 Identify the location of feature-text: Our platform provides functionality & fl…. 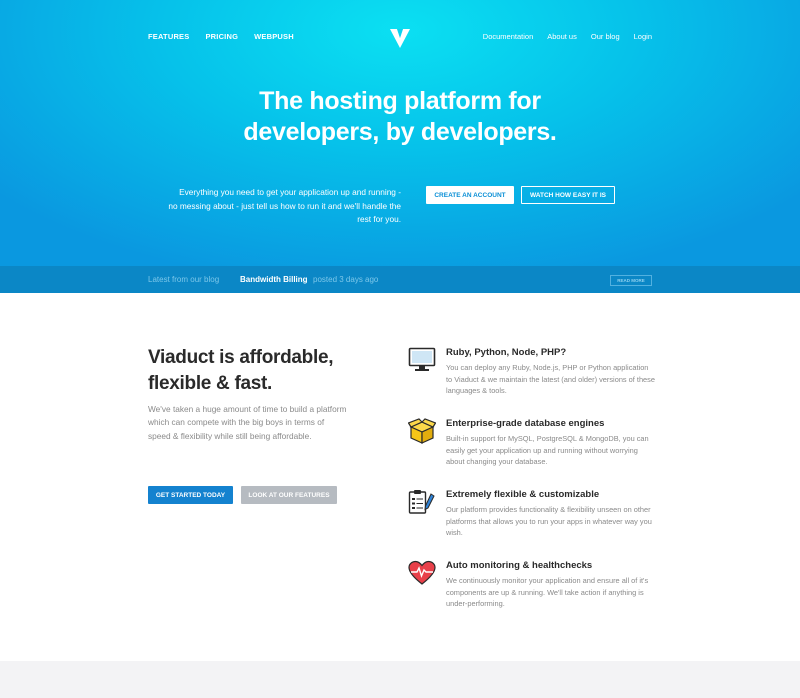
(549, 521).